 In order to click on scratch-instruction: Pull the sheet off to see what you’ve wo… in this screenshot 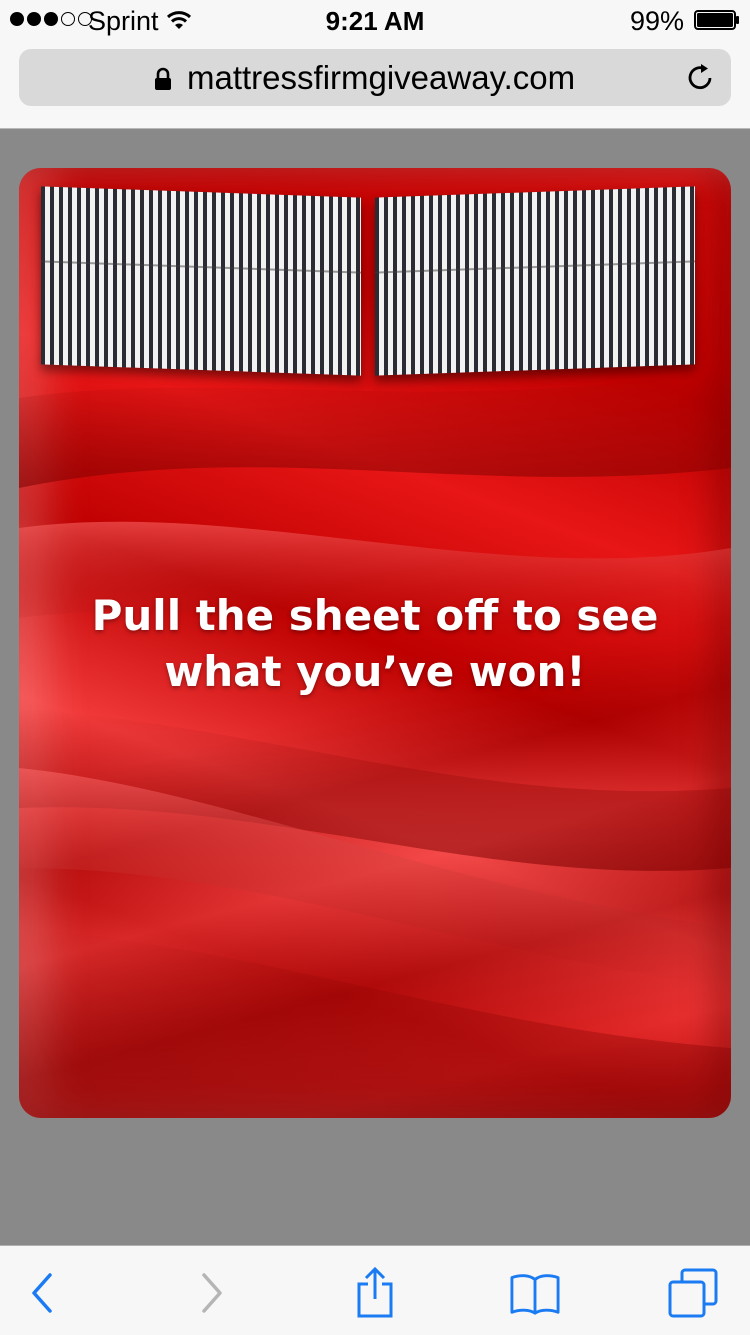, I will do `click(375, 643)`.